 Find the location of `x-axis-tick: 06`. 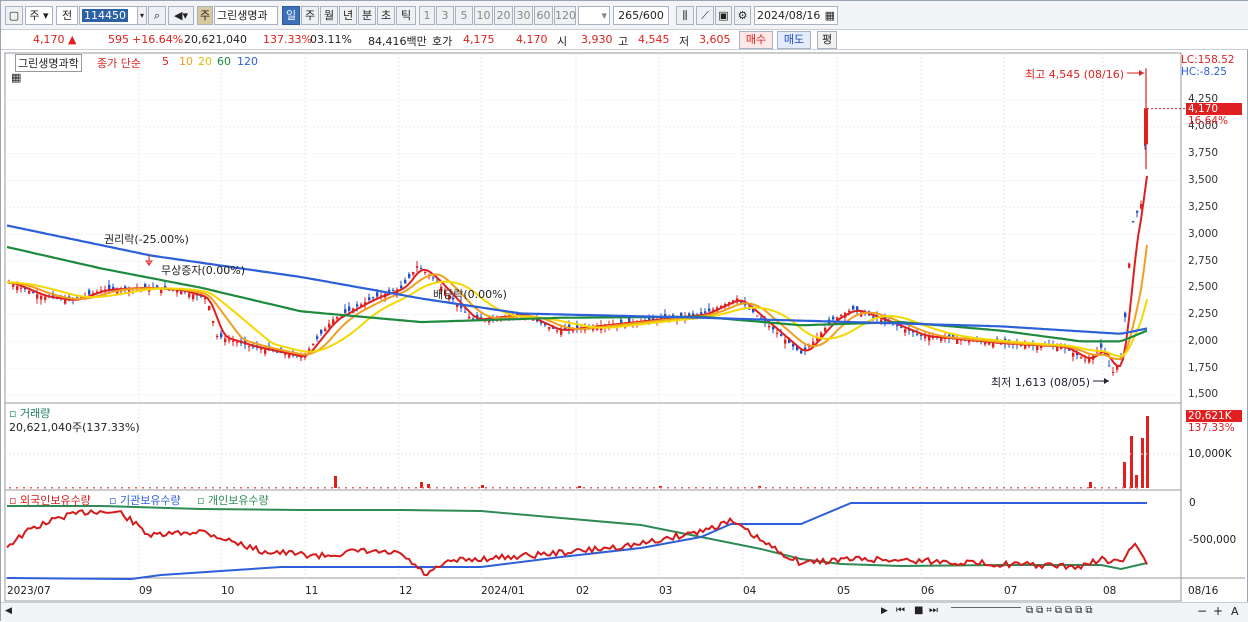

x-axis-tick: 06 is located at coordinates (928, 591).